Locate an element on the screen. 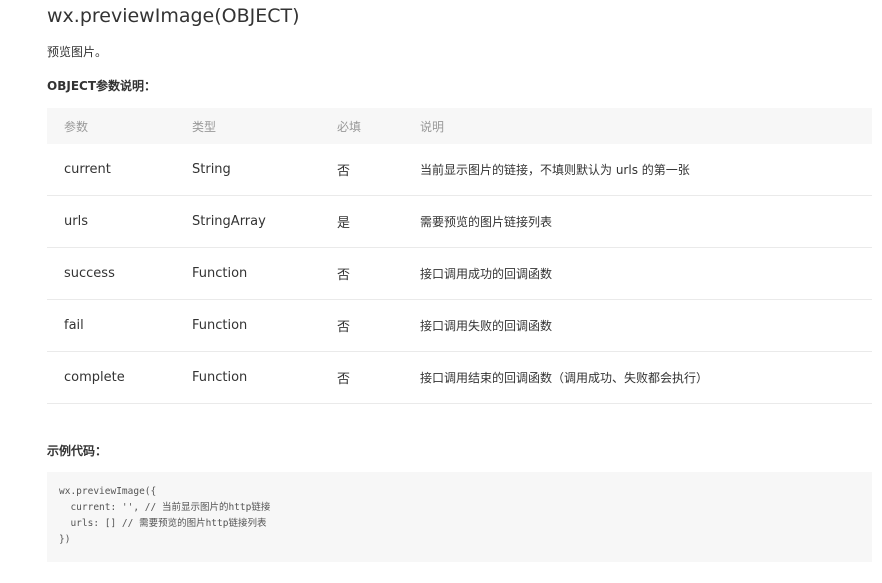  table-row: fail Function 否 接口调用失败的回调函数 is located at coordinates (459, 326).